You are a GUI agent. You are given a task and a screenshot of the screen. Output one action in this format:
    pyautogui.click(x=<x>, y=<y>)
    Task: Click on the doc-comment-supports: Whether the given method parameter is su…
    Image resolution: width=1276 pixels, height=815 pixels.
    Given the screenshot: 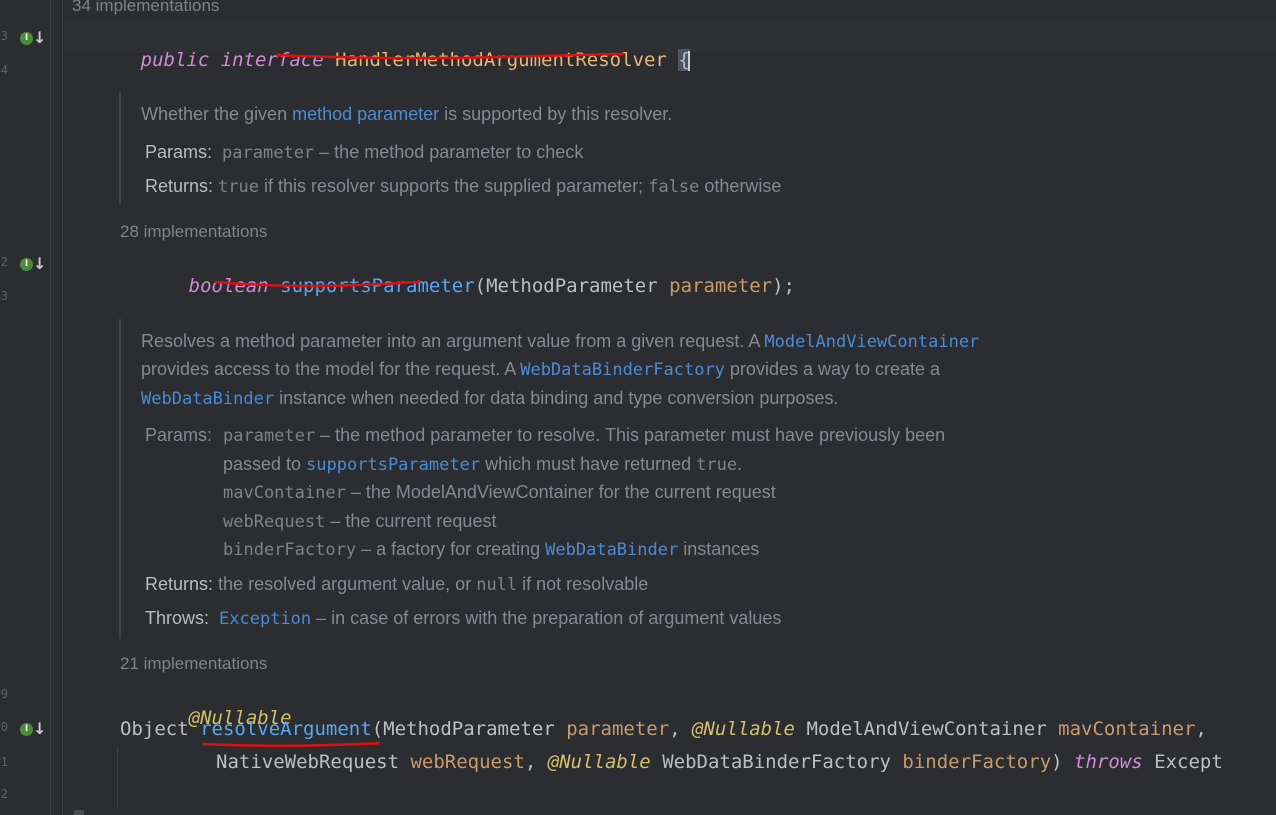 What is the action you would take?
    pyautogui.click(x=450, y=148)
    